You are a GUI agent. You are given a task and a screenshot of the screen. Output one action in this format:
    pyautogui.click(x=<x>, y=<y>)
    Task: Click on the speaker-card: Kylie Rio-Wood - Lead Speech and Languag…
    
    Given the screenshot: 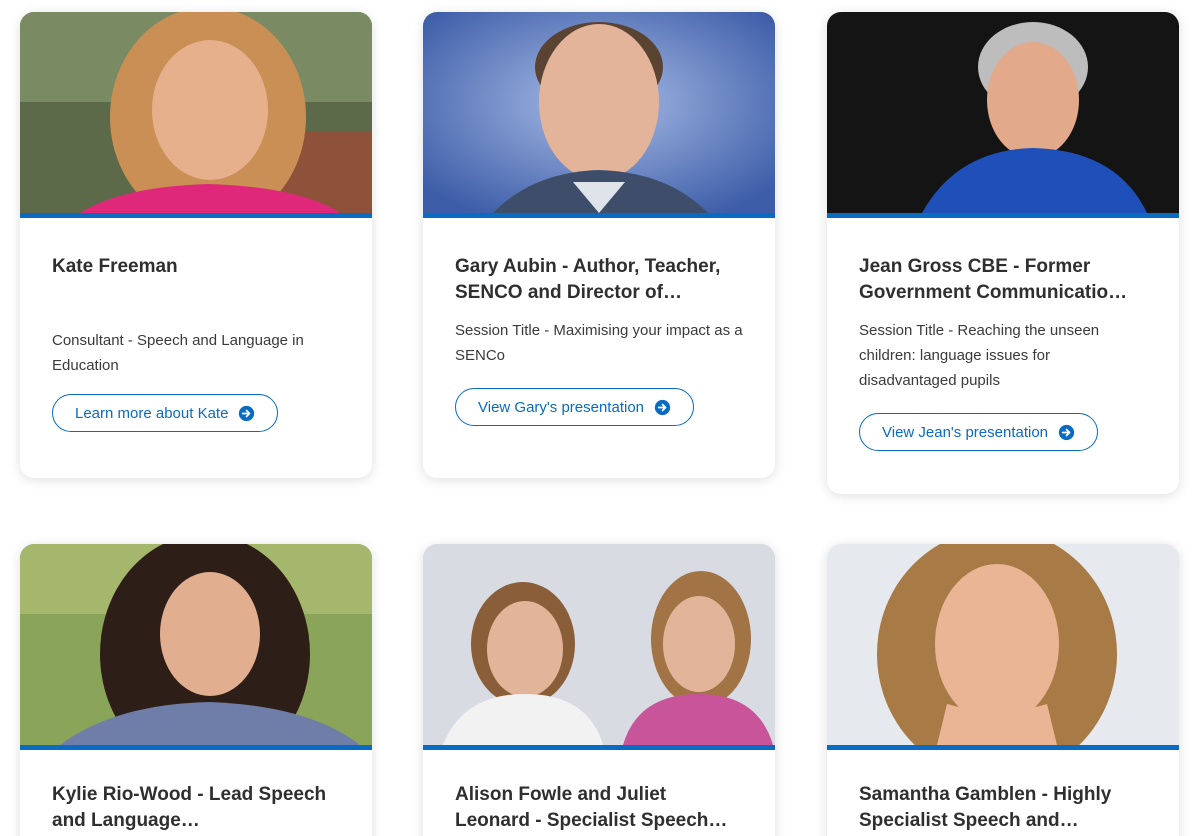 What is the action you would take?
    pyautogui.click(x=196, y=690)
    